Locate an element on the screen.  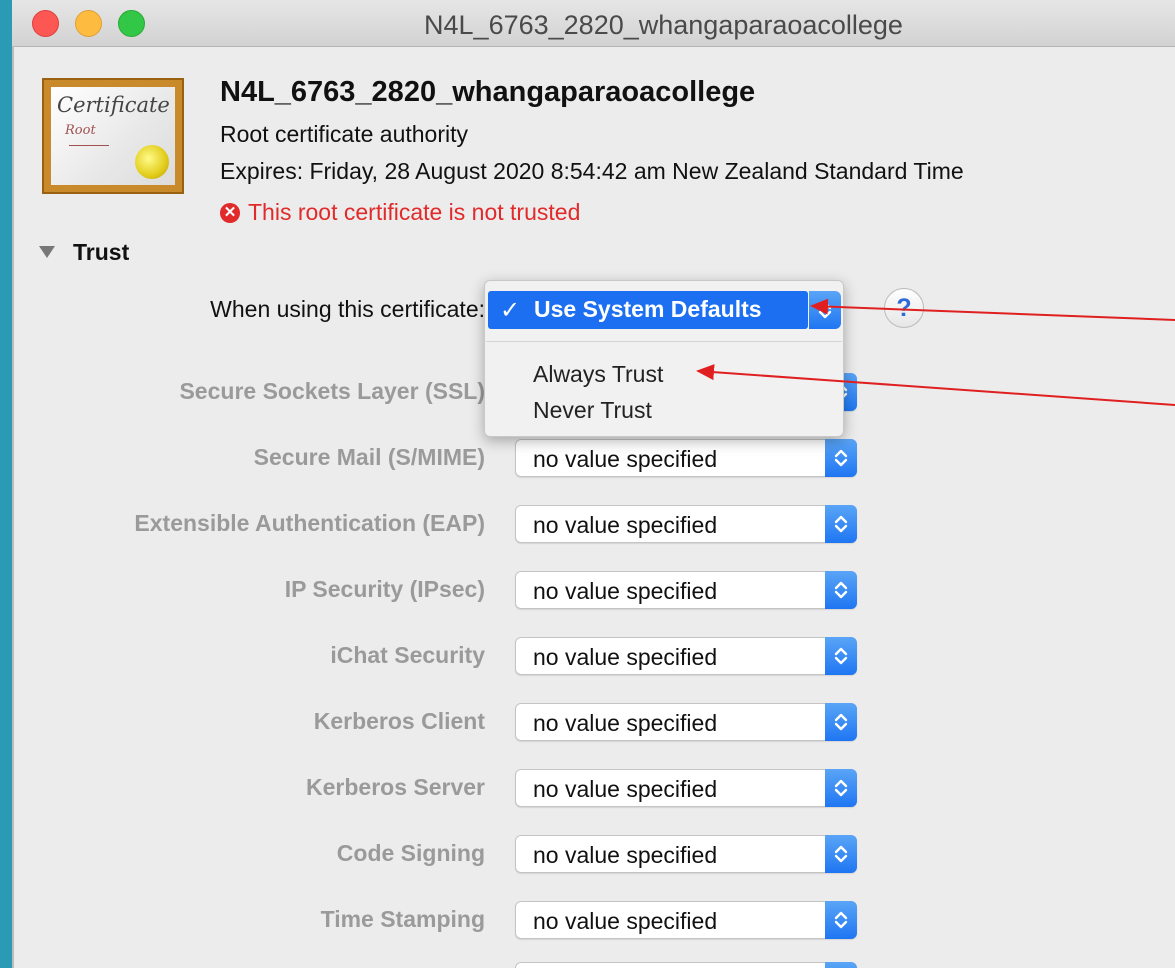
kerberos-client-value: no value specified is located at coordinates (625, 723).